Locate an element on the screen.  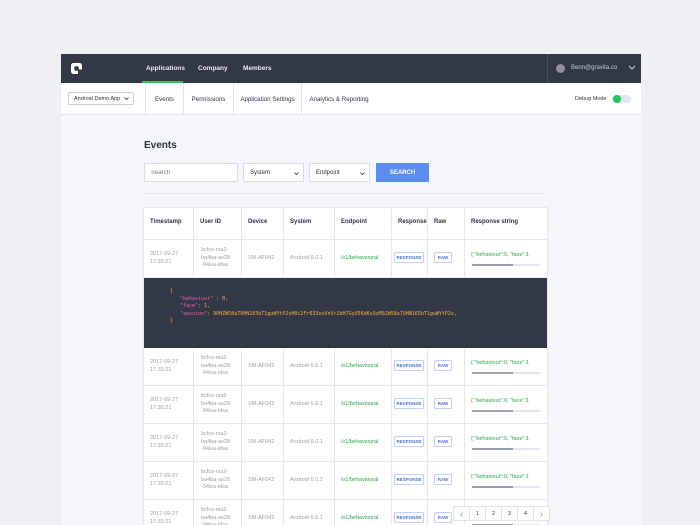
timestamp-time: 17:35:21 is located at coordinates (161, 370).